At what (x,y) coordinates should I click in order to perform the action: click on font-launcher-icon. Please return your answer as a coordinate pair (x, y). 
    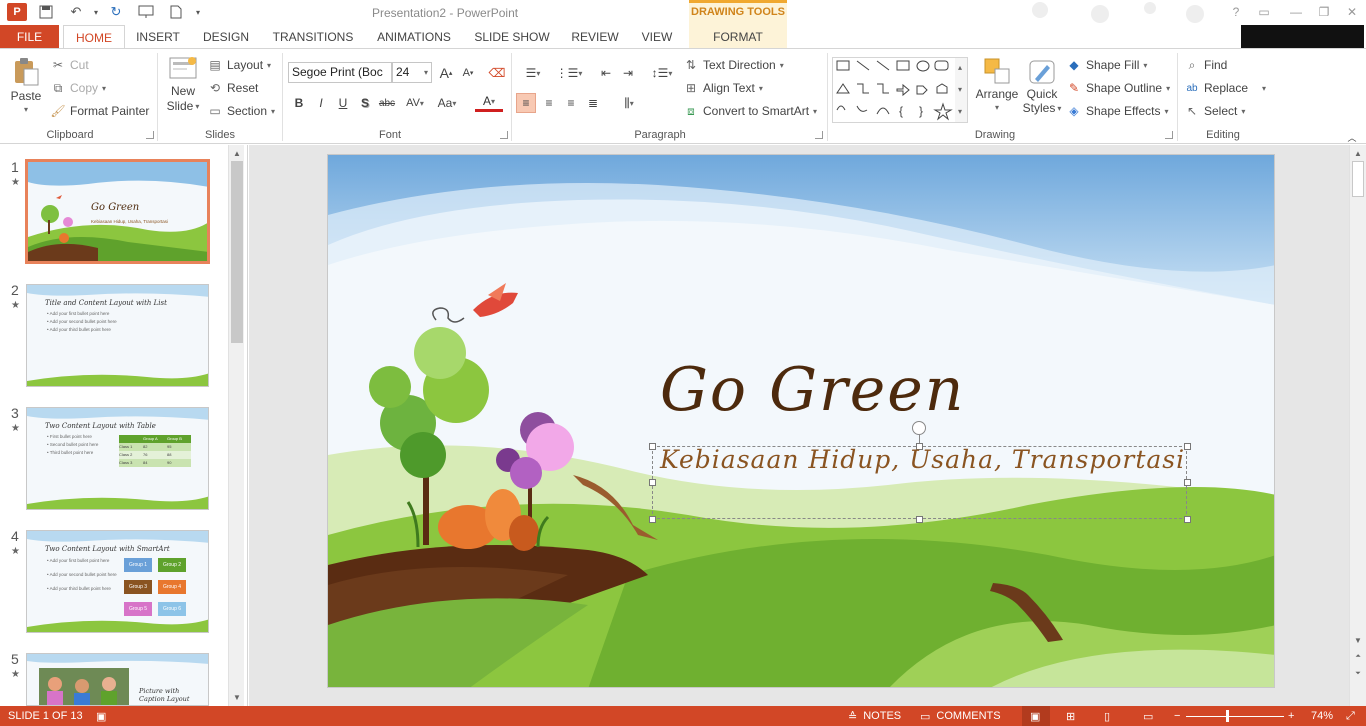
    Looking at the image, I should click on (504, 135).